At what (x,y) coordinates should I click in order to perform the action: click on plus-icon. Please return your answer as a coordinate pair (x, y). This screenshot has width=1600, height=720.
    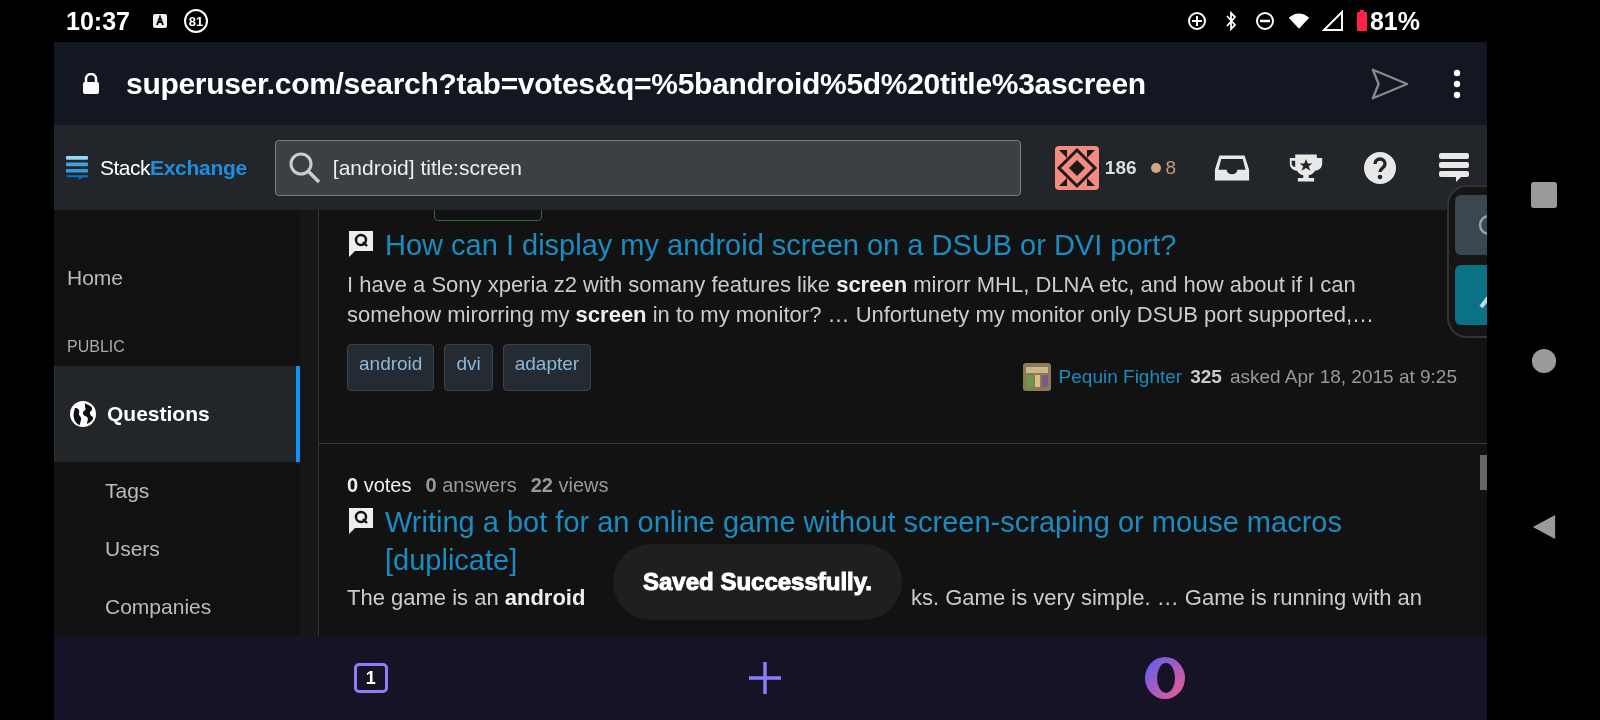
    Looking at the image, I should click on (765, 678).